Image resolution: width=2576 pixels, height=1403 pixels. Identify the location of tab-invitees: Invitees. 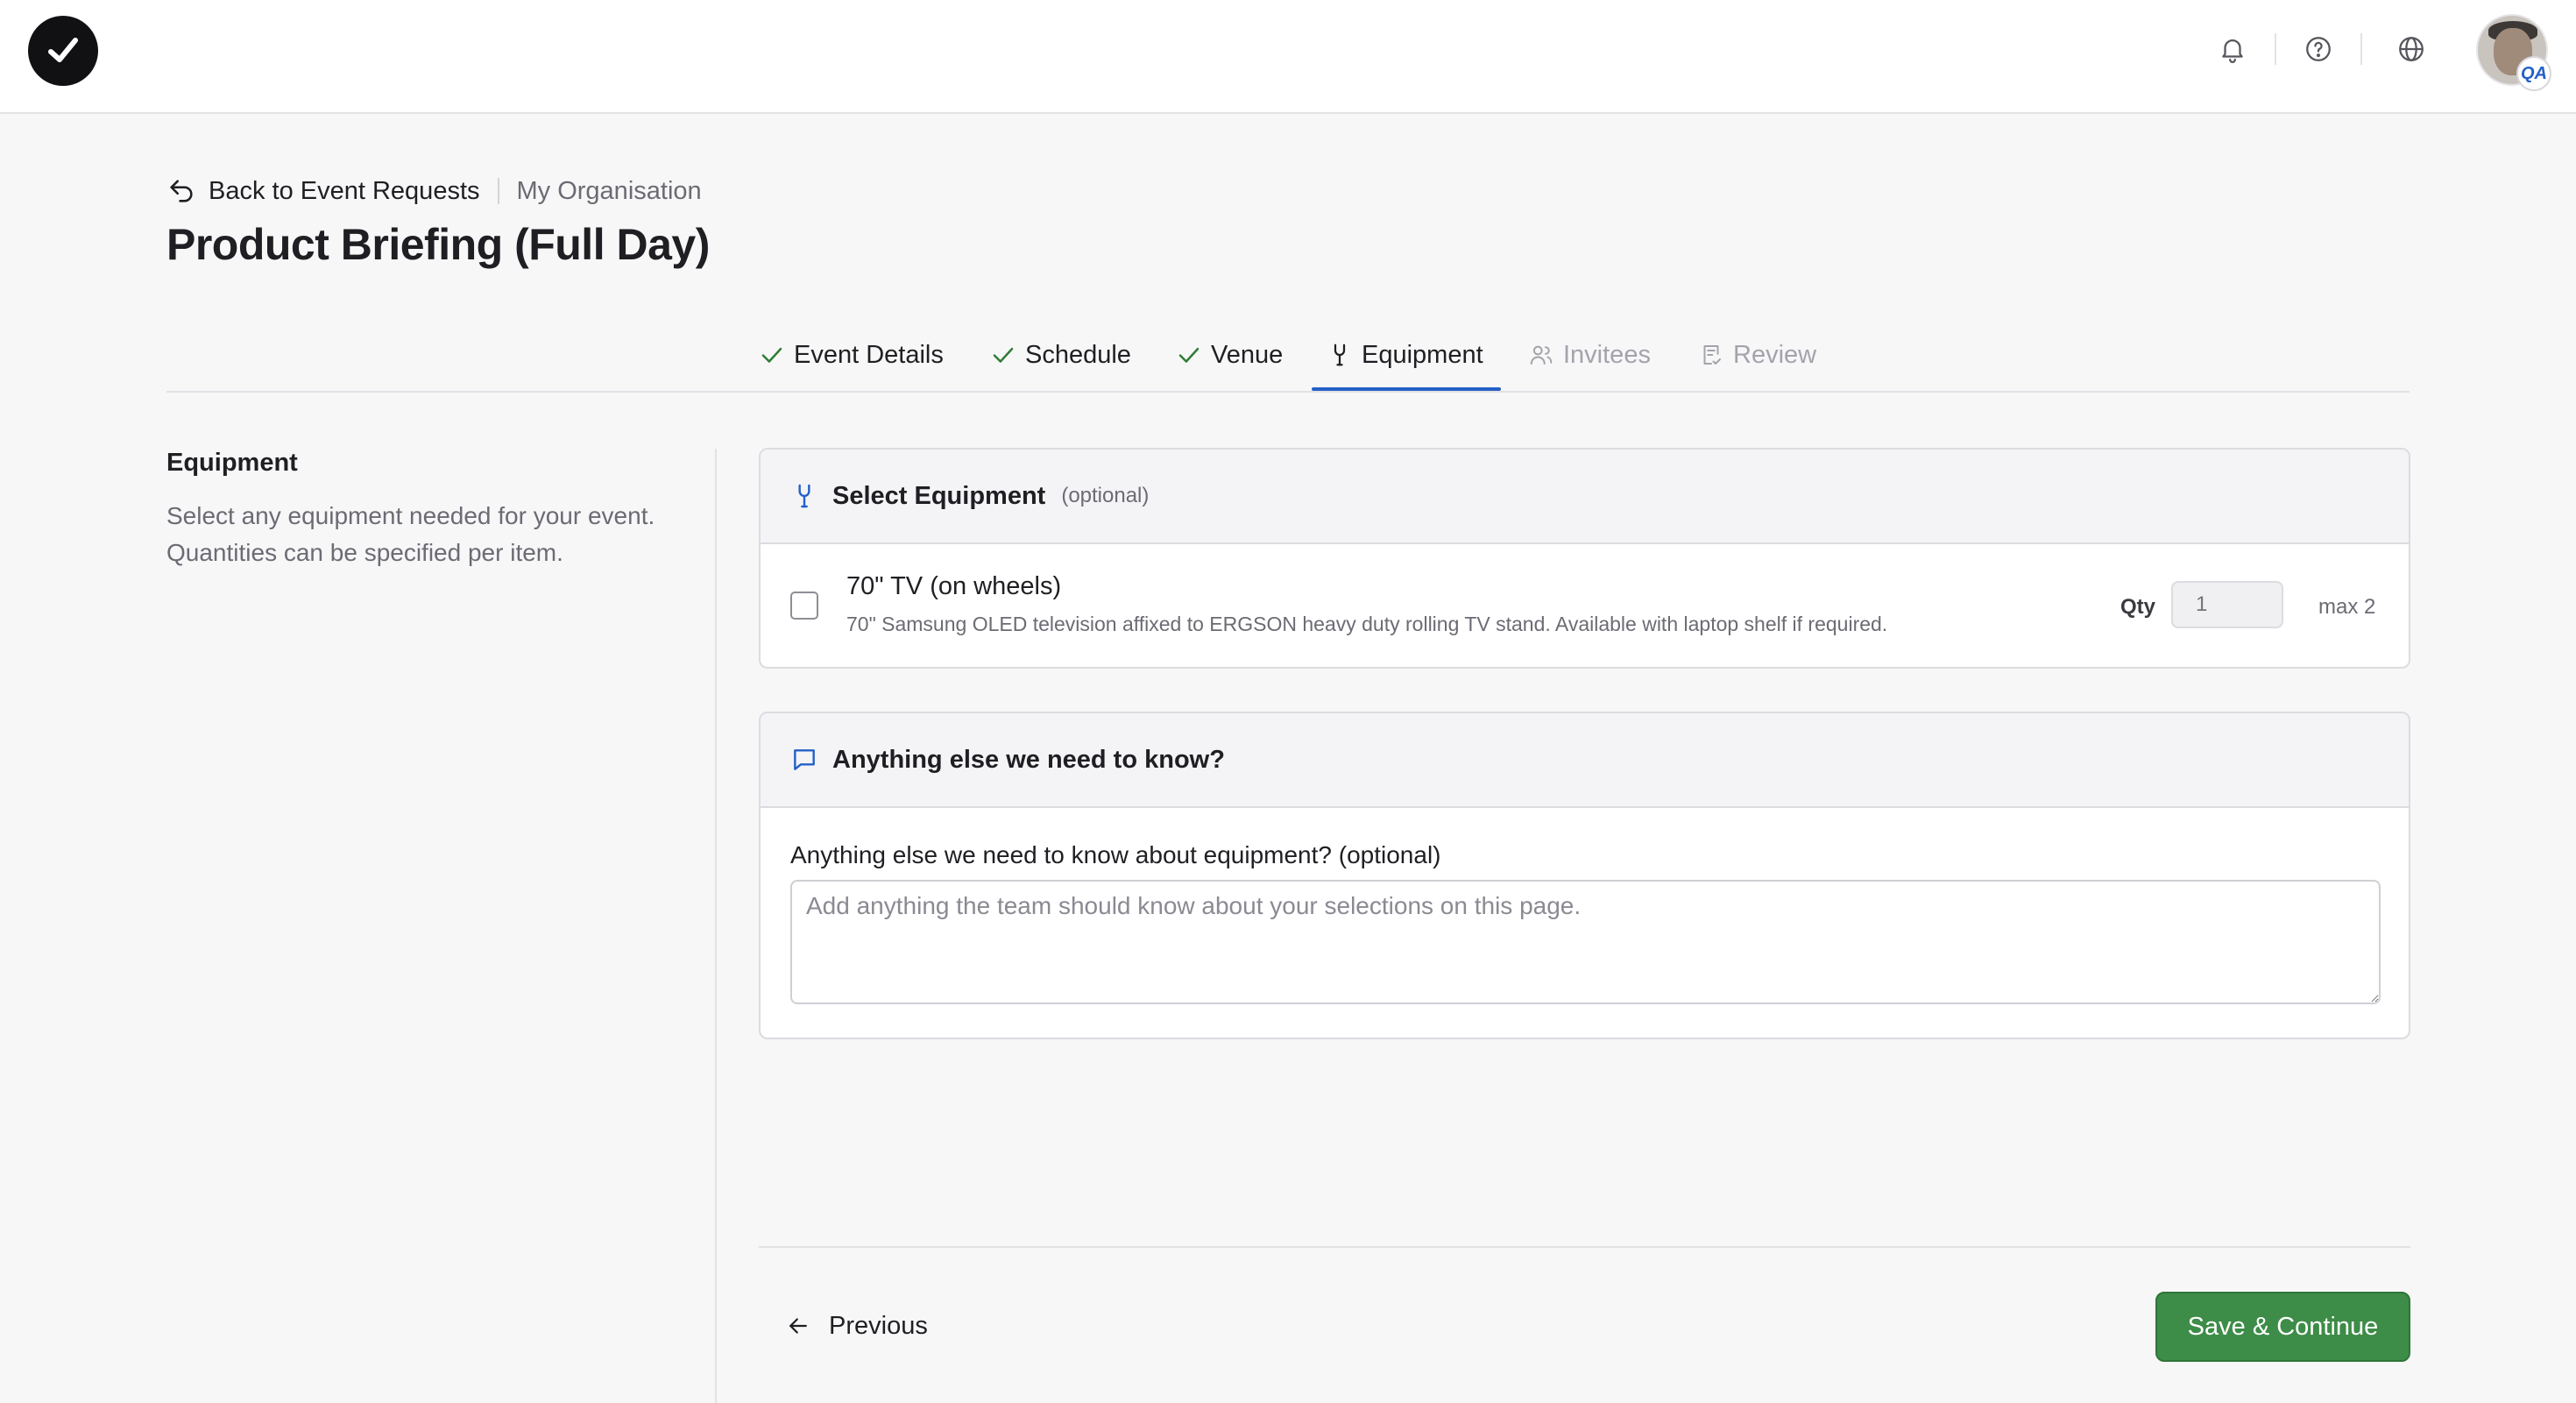
(1589, 358).